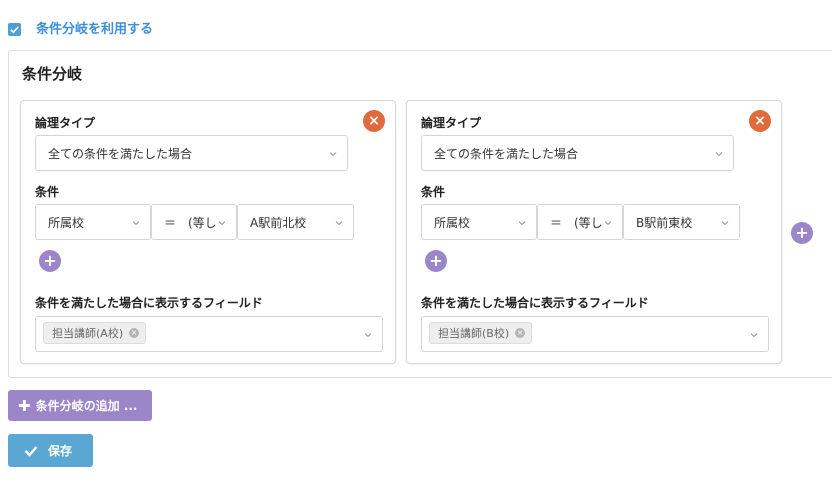 The width and height of the screenshot is (832, 487). I want to click on condition-value-text: B駅前東校, so click(664, 222).